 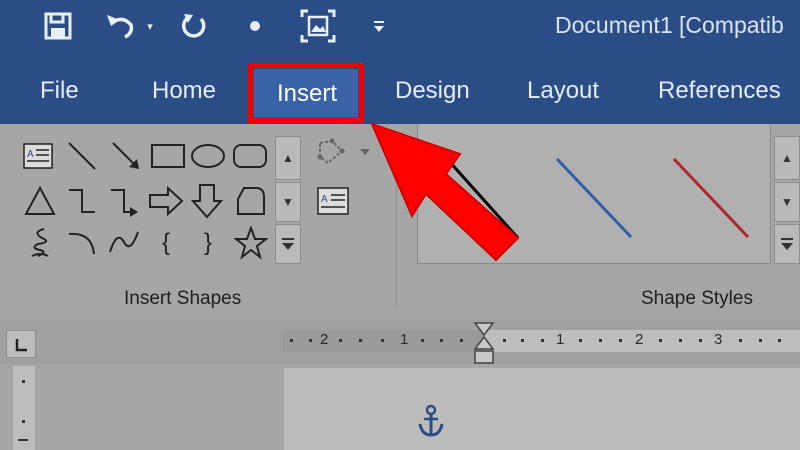 What do you see at coordinates (183, 298) in the screenshot?
I see `insert-shapes-group-label: Insert Shapes` at bounding box center [183, 298].